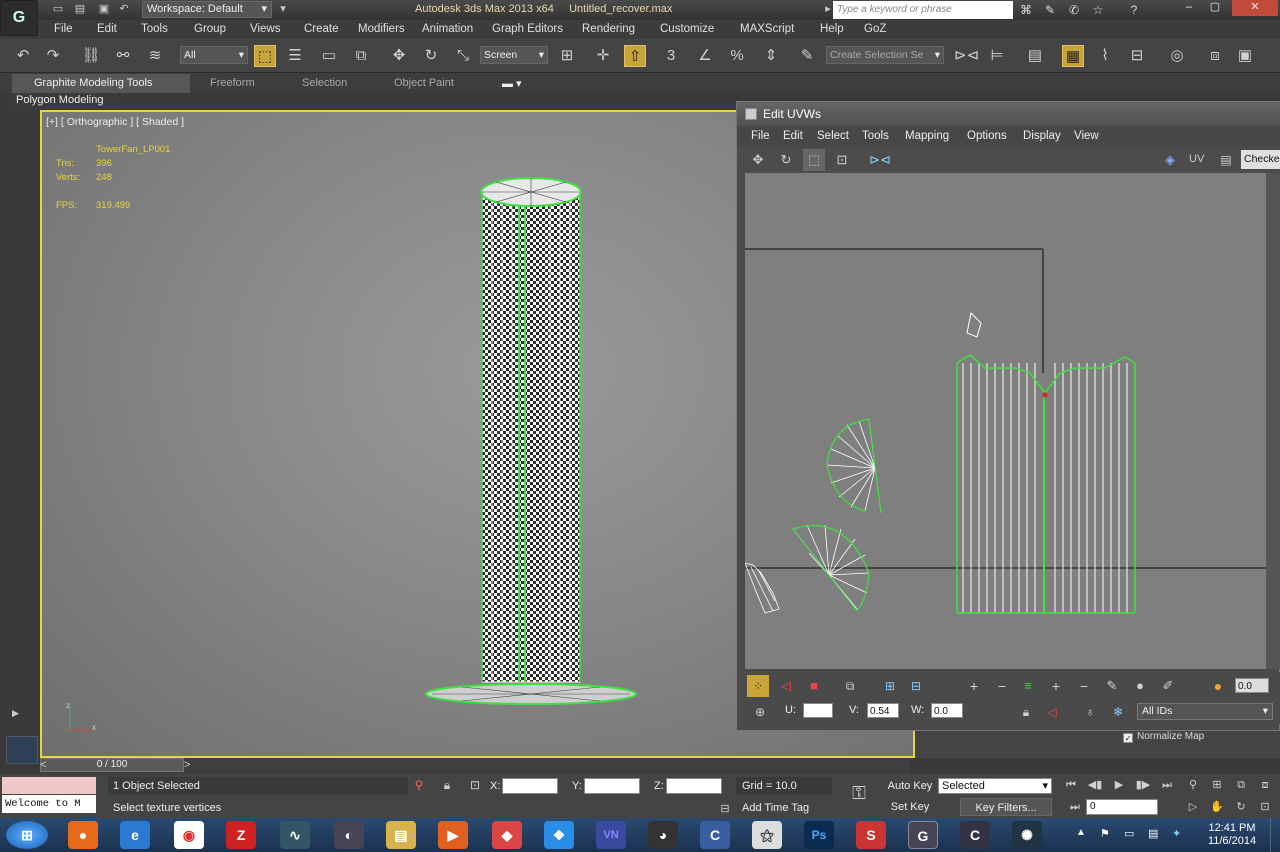 The width and height of the screenshot is (1280, 852). What do you see at coordinates (611, 835) in the screenshot?
I see `app-icon-11: VN` at bounding box center [611, 835].